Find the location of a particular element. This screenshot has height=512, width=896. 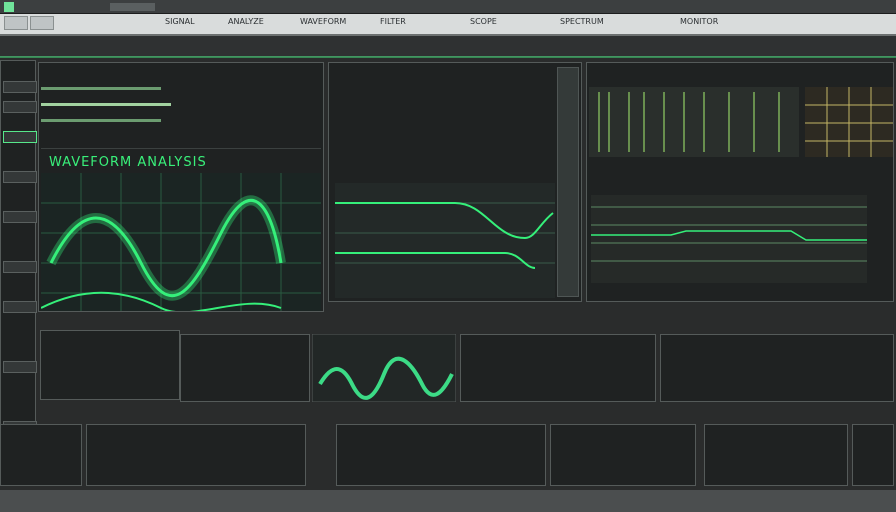

main-waveform-plot is located at coordinates (181, 242).